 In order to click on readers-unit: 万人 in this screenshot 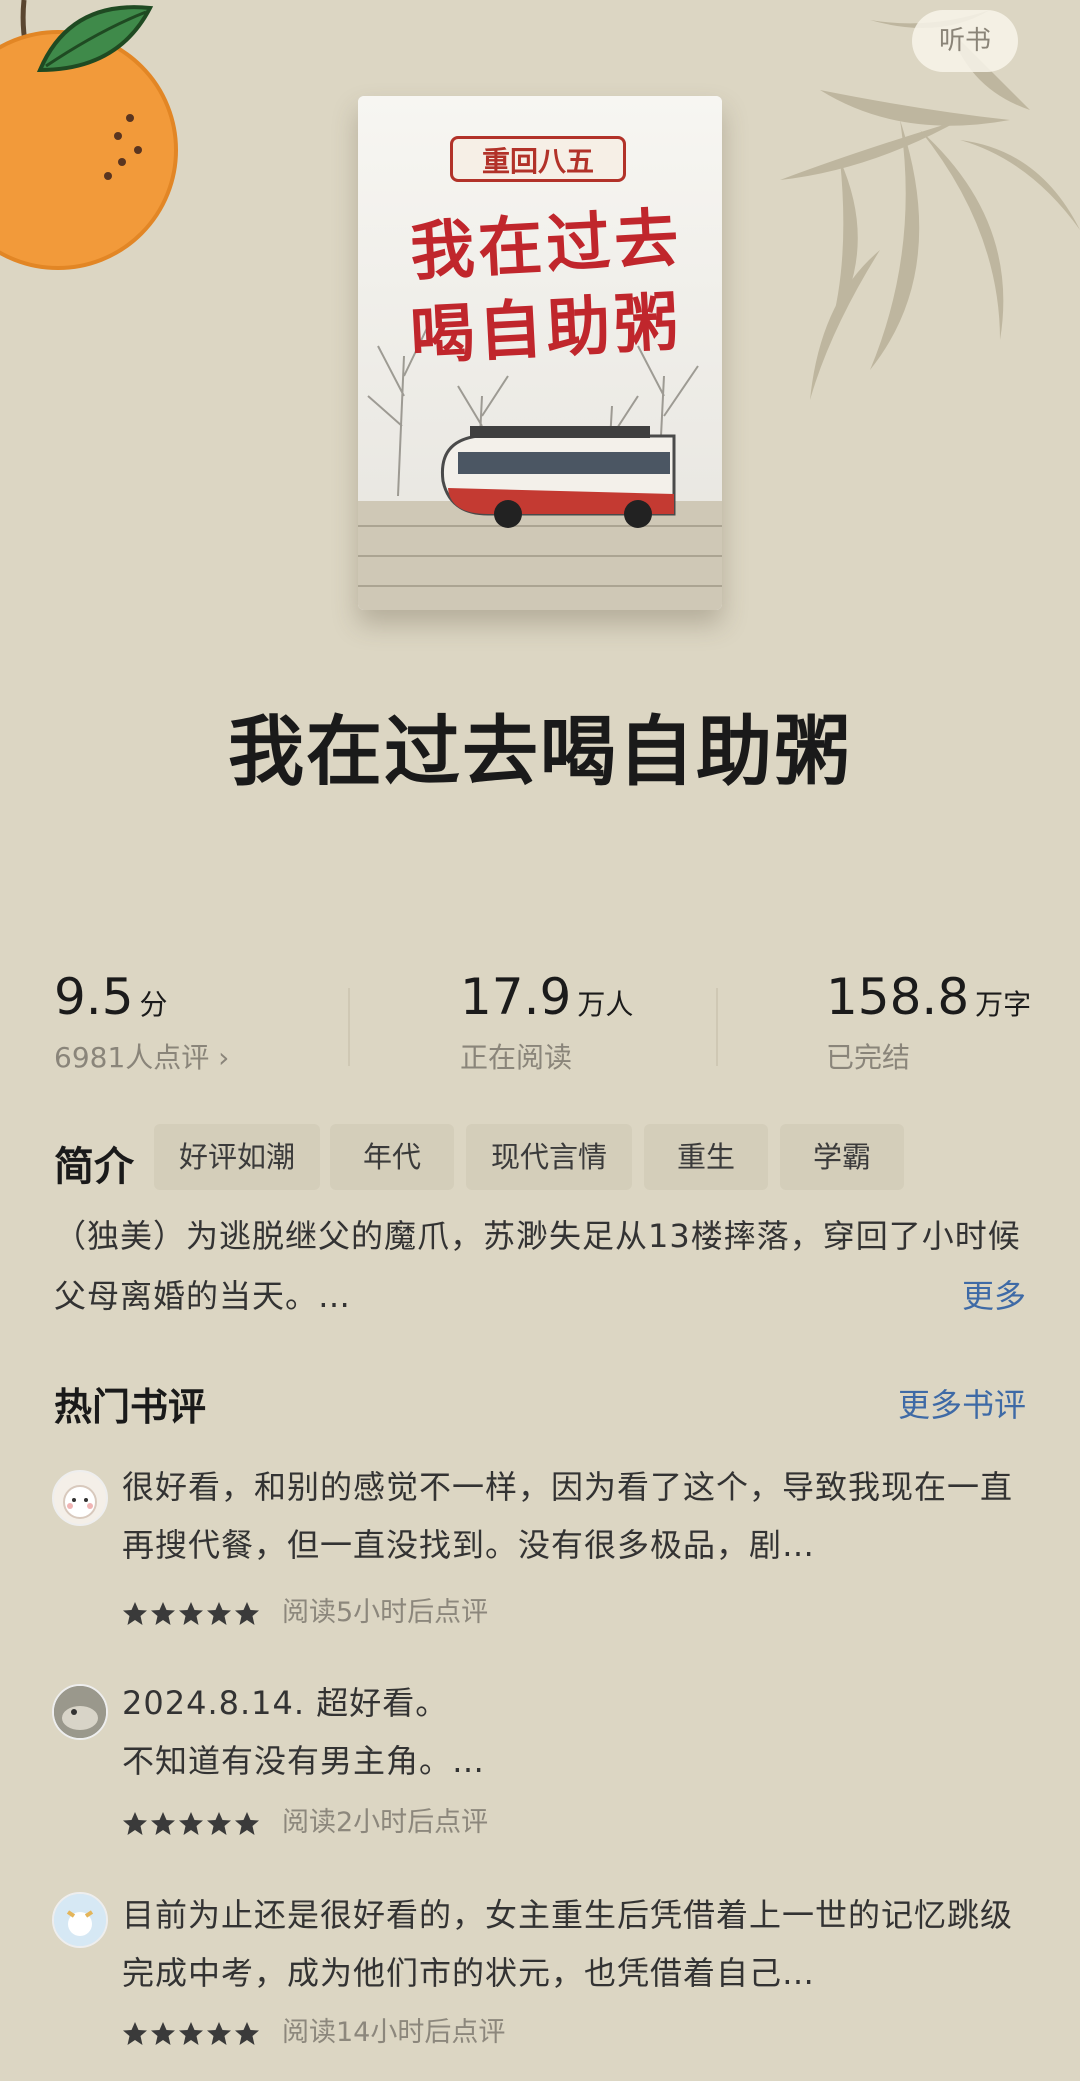, I will do `click(605, 1004)`.